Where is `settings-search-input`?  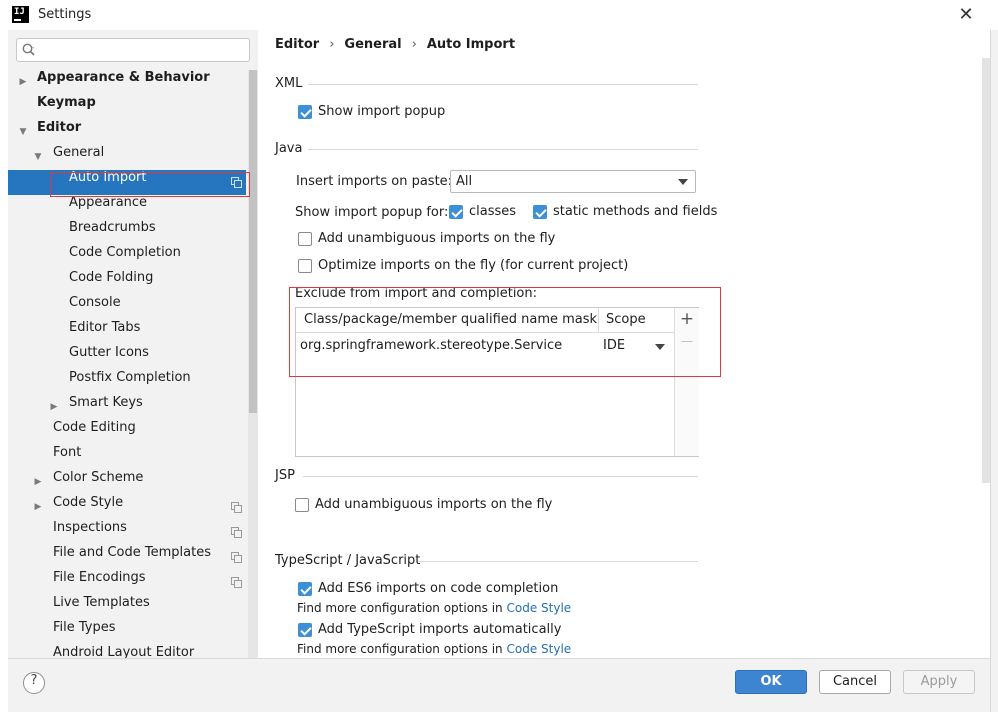 settings-search-input is located at coordinates (133, 50).